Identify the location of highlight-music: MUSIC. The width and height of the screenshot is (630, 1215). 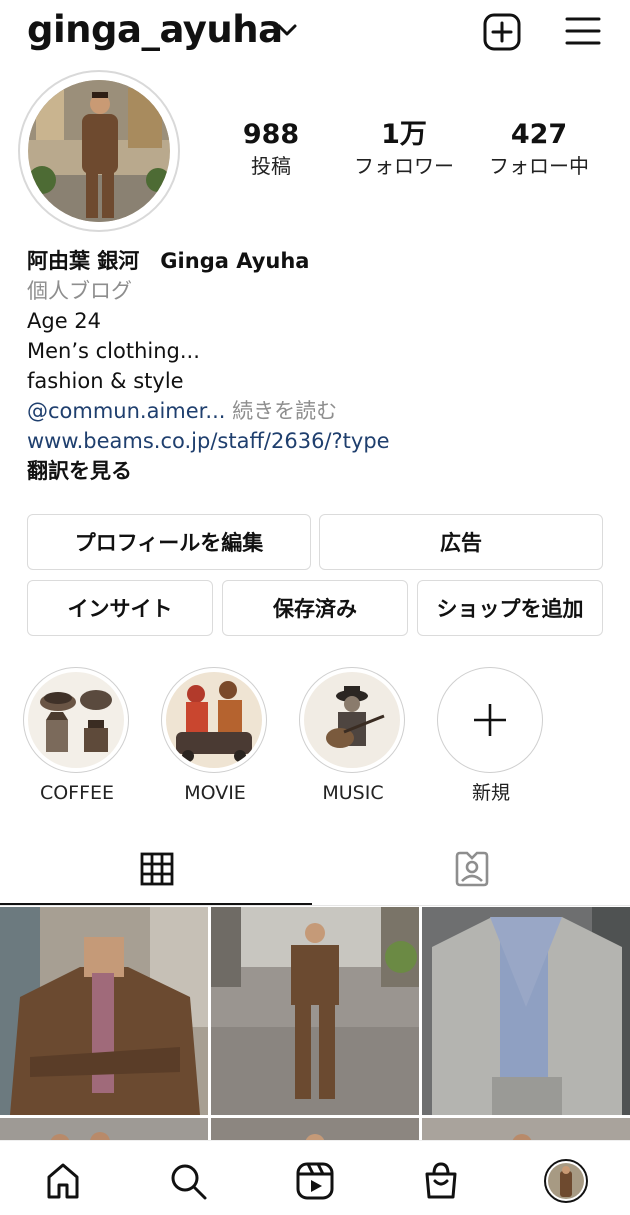
(353, 736).